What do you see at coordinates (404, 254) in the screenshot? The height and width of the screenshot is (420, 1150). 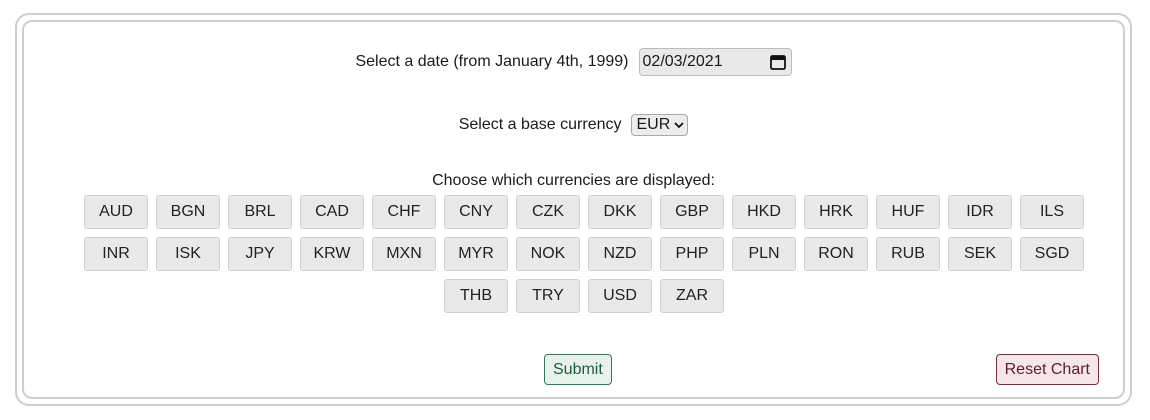 I see `currency-toggle-mxn: MXN` at bounding box center [404, 254].